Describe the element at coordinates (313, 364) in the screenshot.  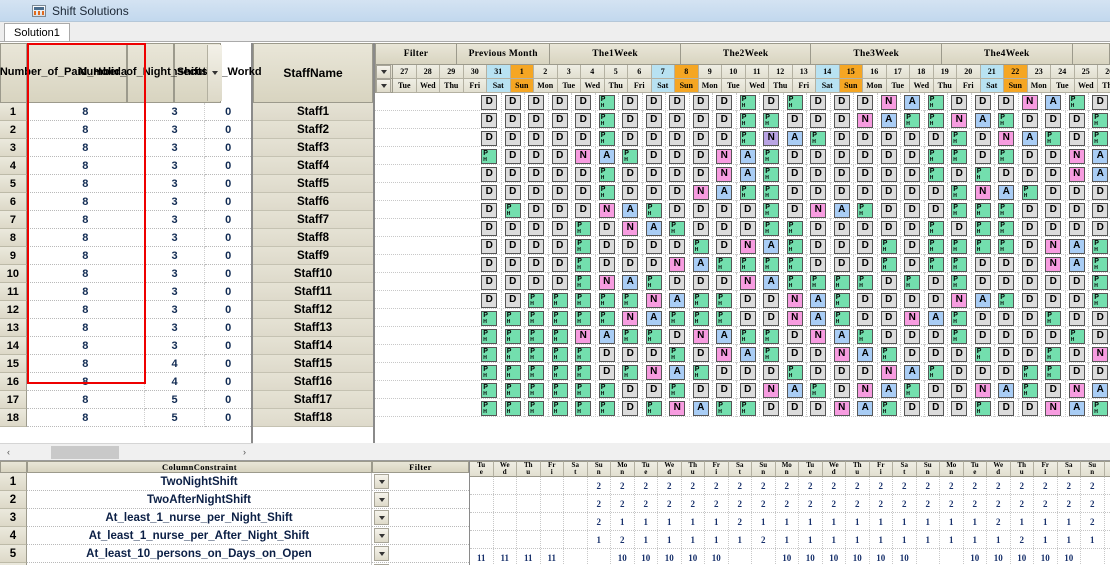
I see `staff-name-cell: Staff15` at that location.